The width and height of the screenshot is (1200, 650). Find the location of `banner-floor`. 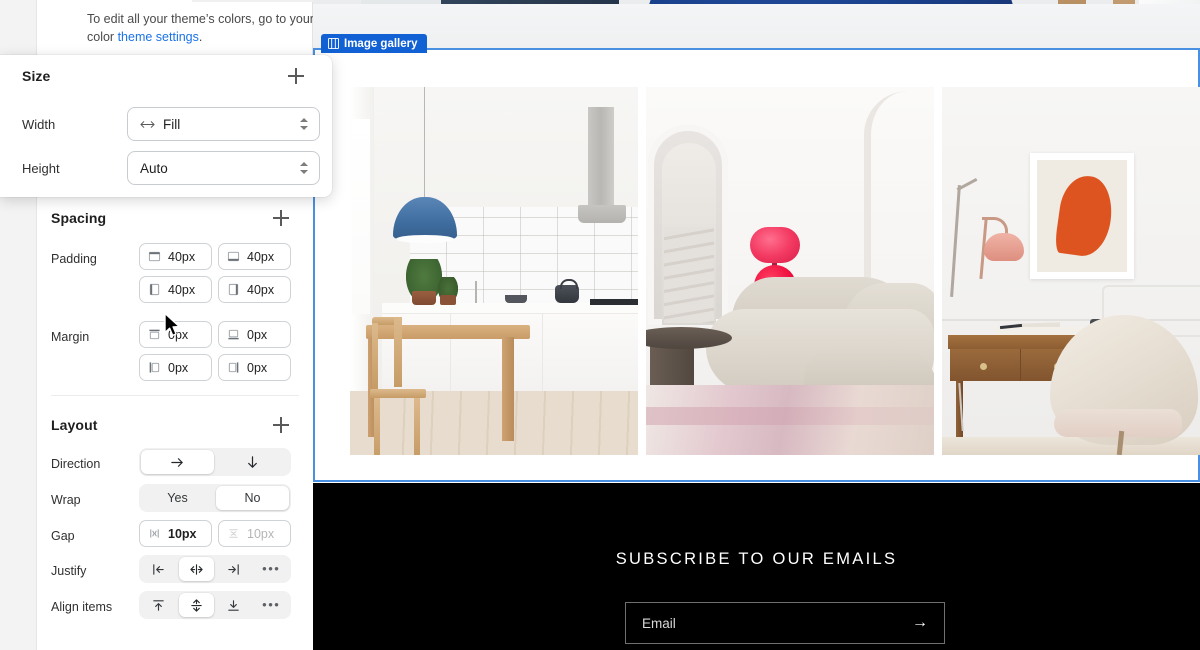

banner-floor is located at coordinates (756, 26).